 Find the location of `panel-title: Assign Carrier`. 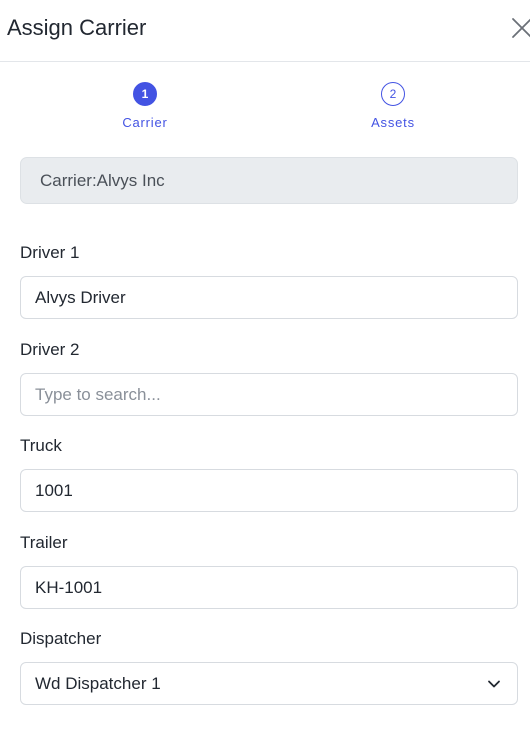

panel-title: Assign Carrier is located at coordinates (77, 27).